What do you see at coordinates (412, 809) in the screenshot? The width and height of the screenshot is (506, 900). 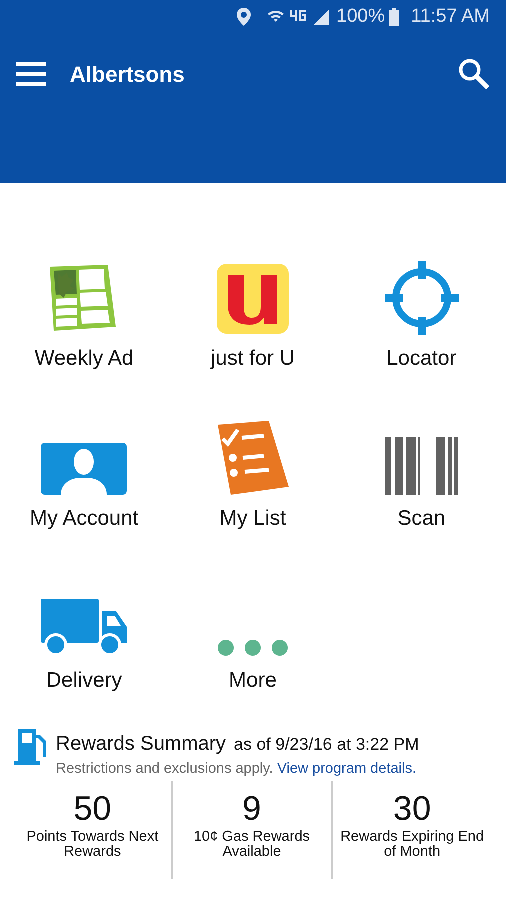 I see `stat-value: 30` at bounding box center [412, 809].